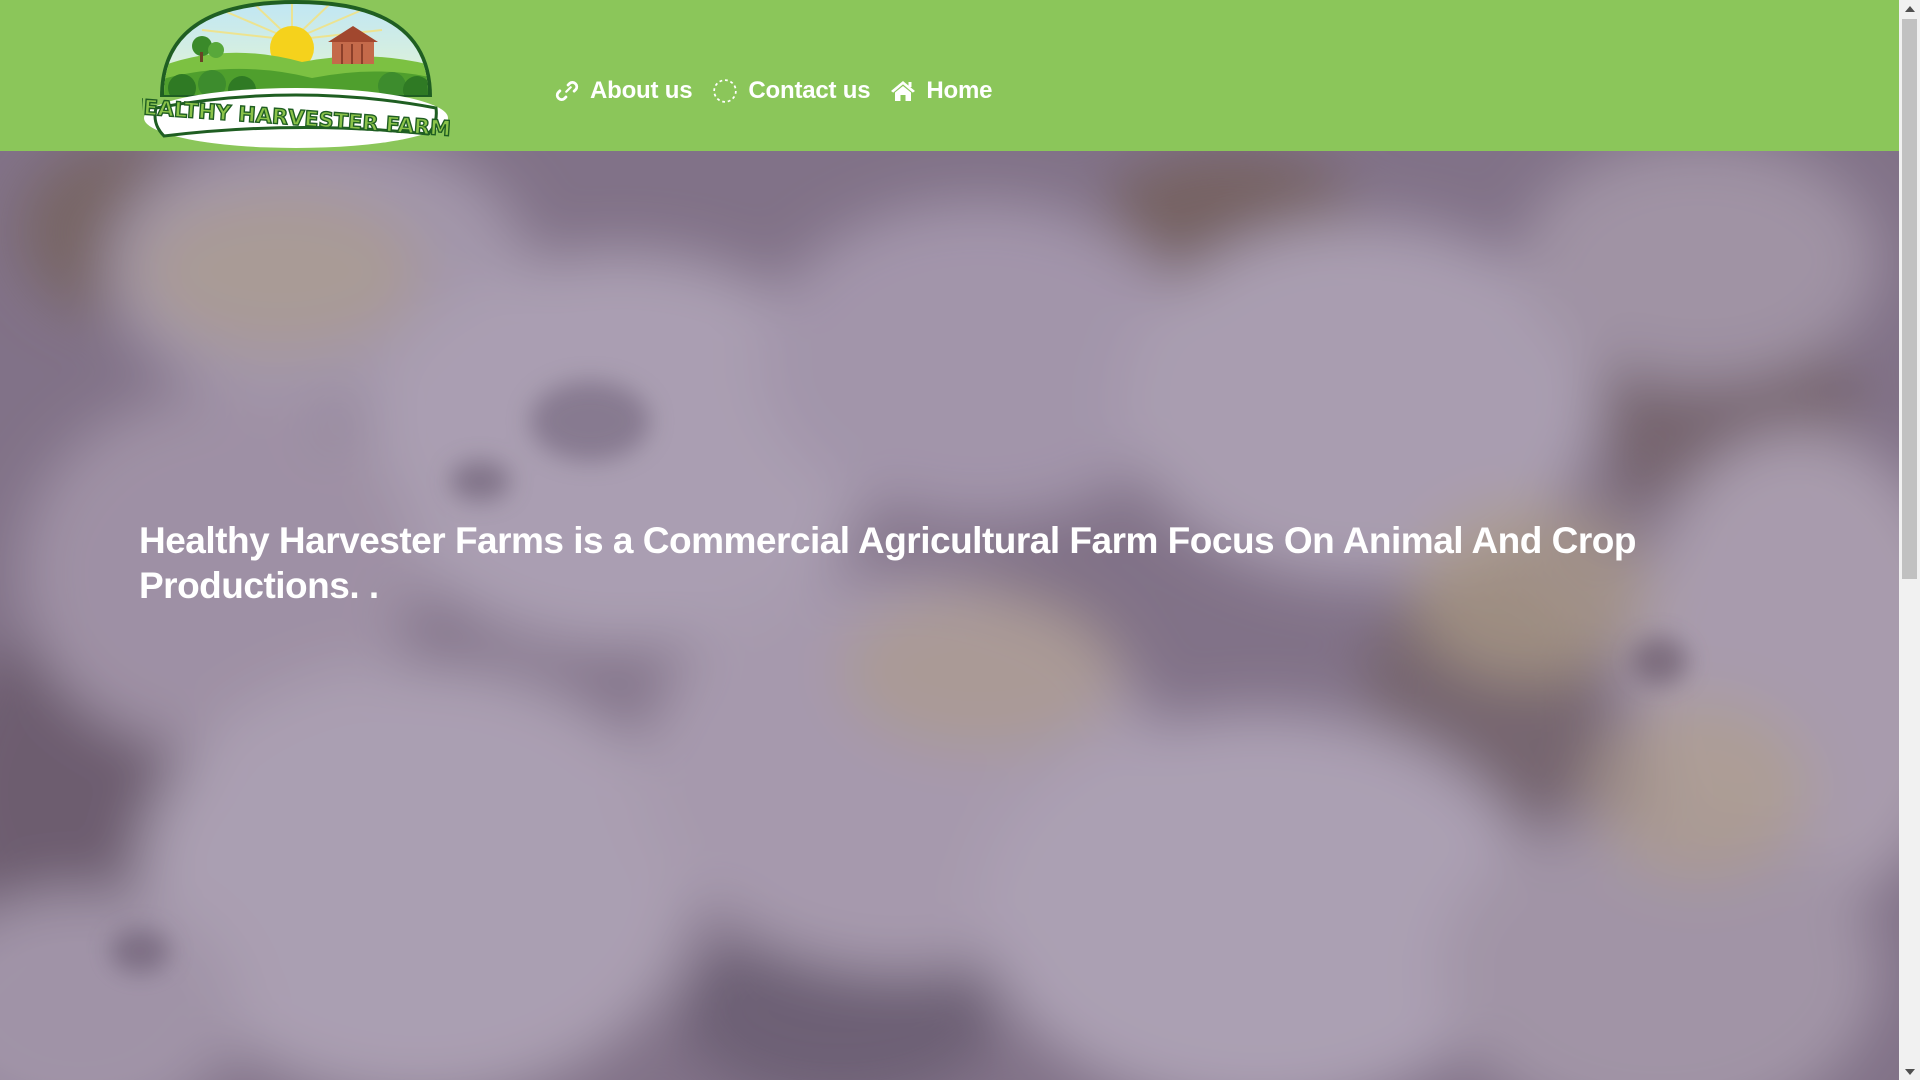  Describe the element at coordinates (1909, 1071) in the screenshot. I see `scroll-down-arrow-icon` at that location.